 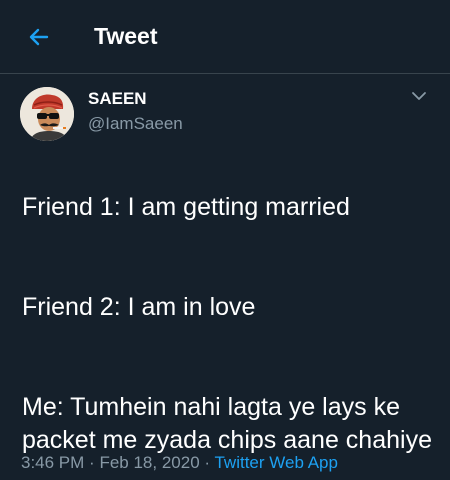 What do you see at coordinates (139, 307) in the screenshot?
I see `tweet-paragraph: Friend 2: I am in love` at bounding box center [139, 307].